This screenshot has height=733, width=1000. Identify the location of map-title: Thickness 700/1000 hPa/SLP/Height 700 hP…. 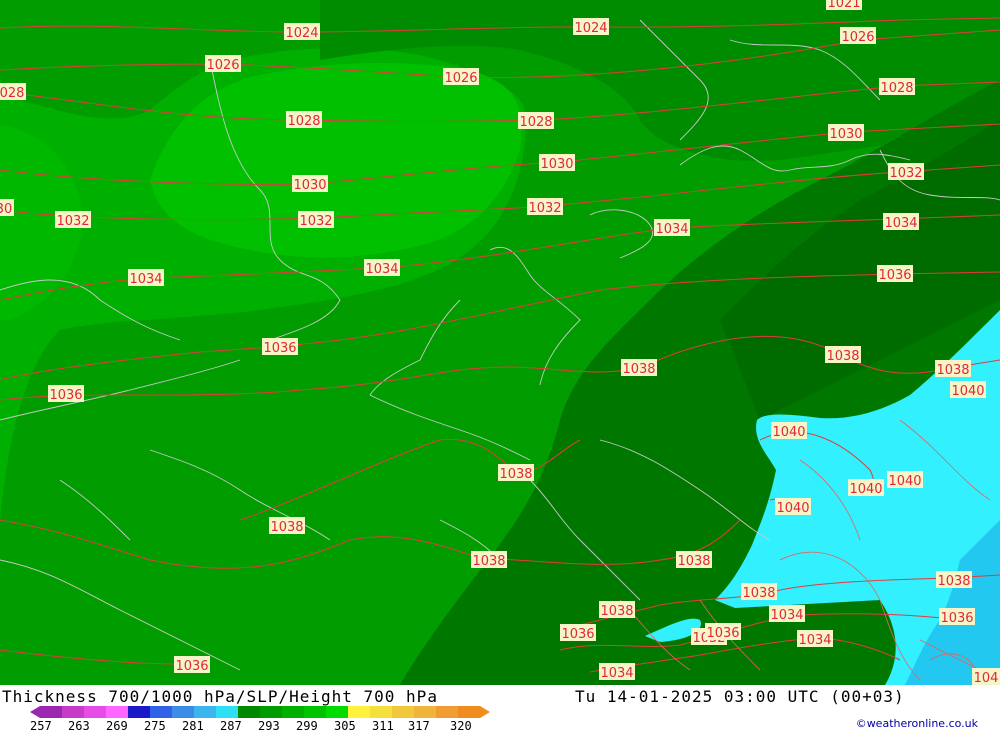
(220, 696).